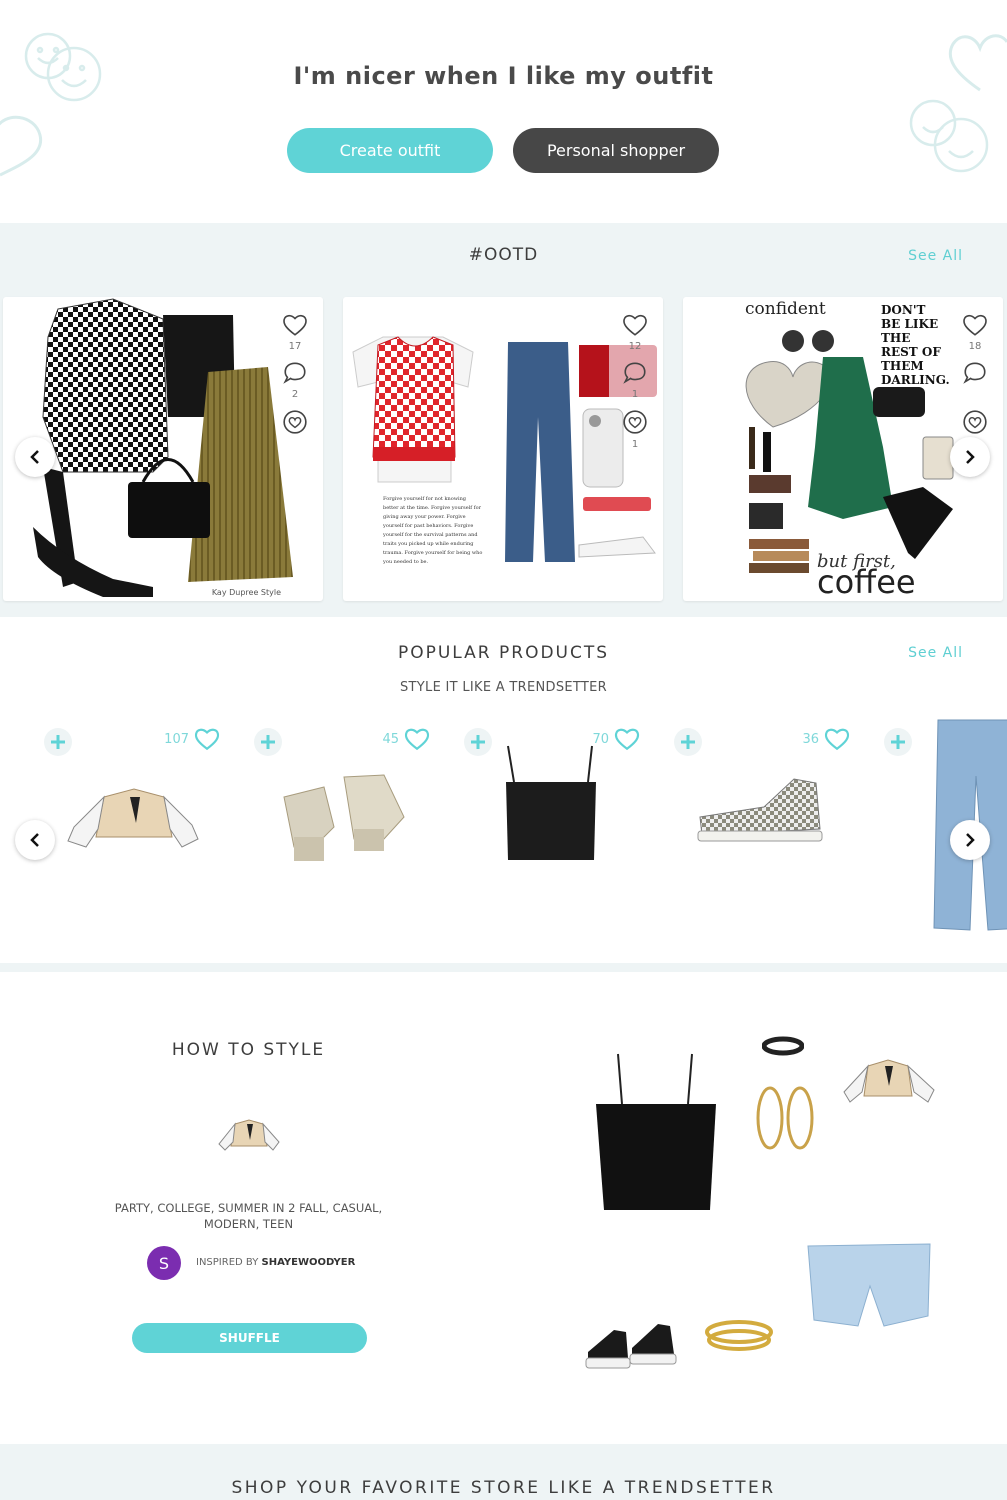  I want to click on black-crop-top-item, so click(655, 1132).